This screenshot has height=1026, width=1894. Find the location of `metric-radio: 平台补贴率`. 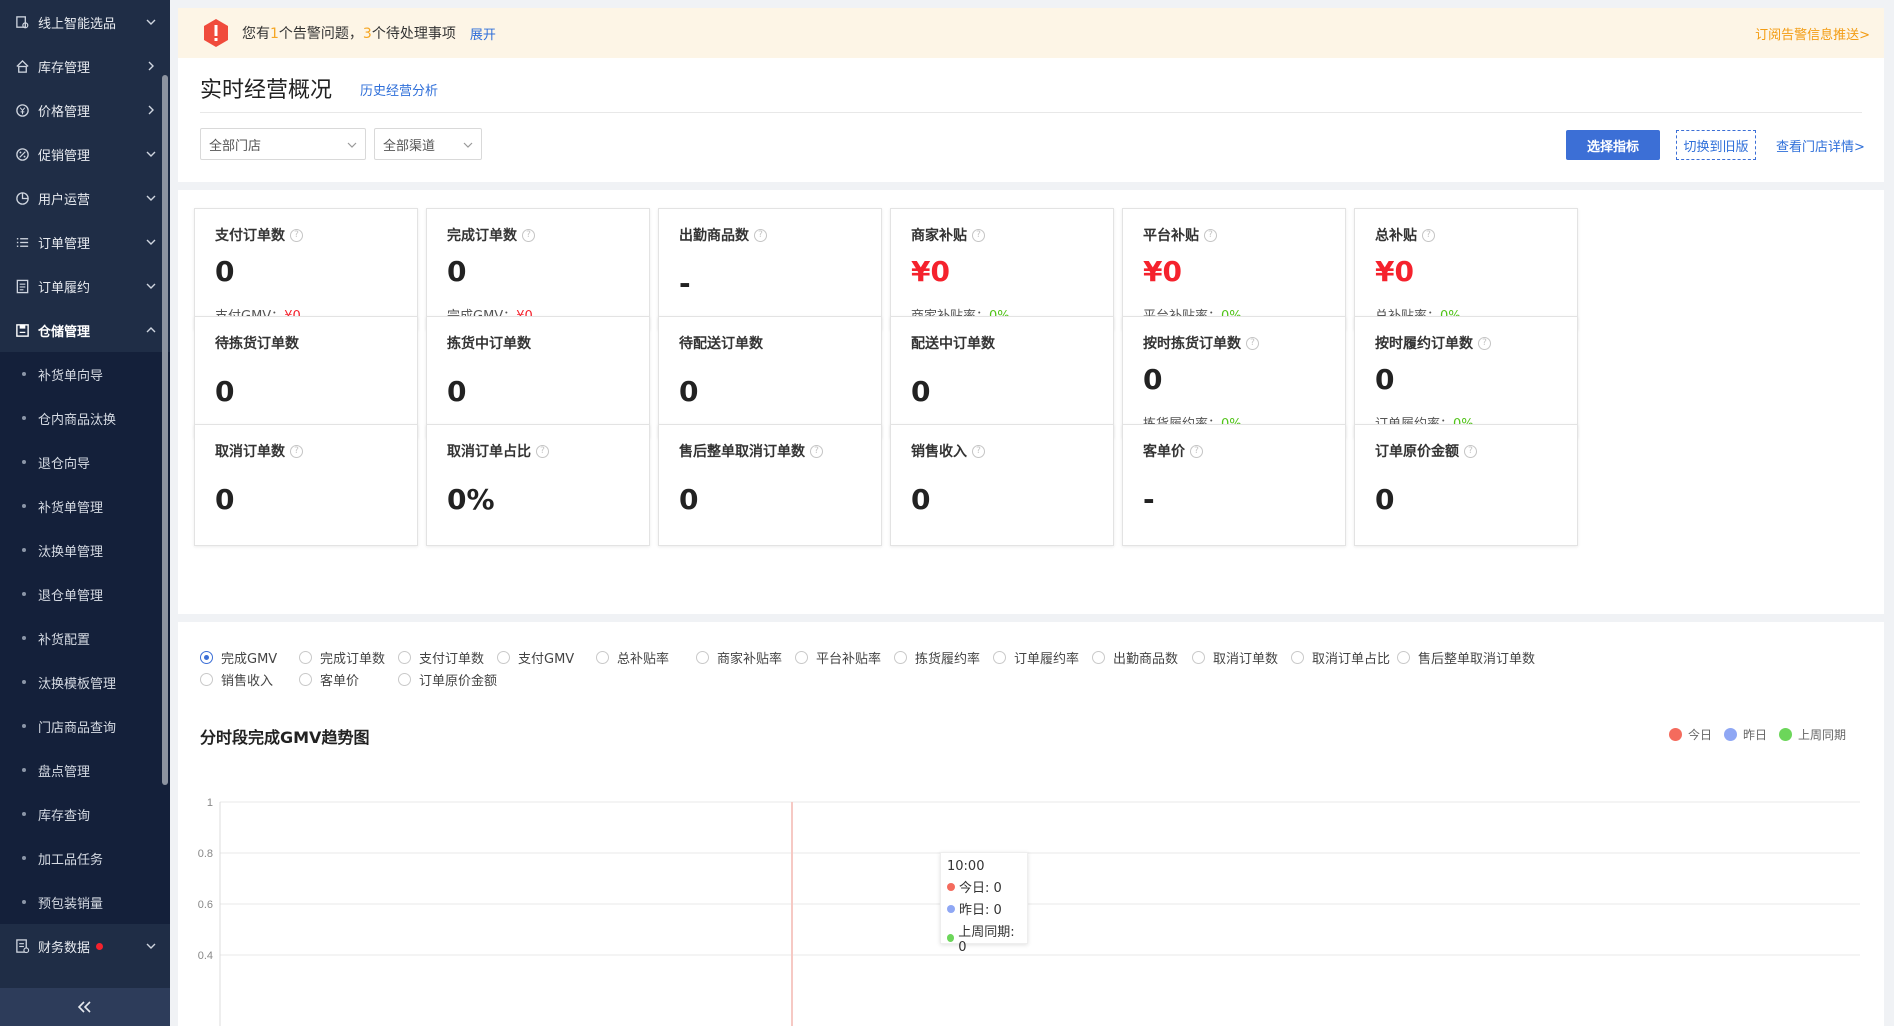

metric-radio: 平台补贴率 is located at coordinates (838, 657).